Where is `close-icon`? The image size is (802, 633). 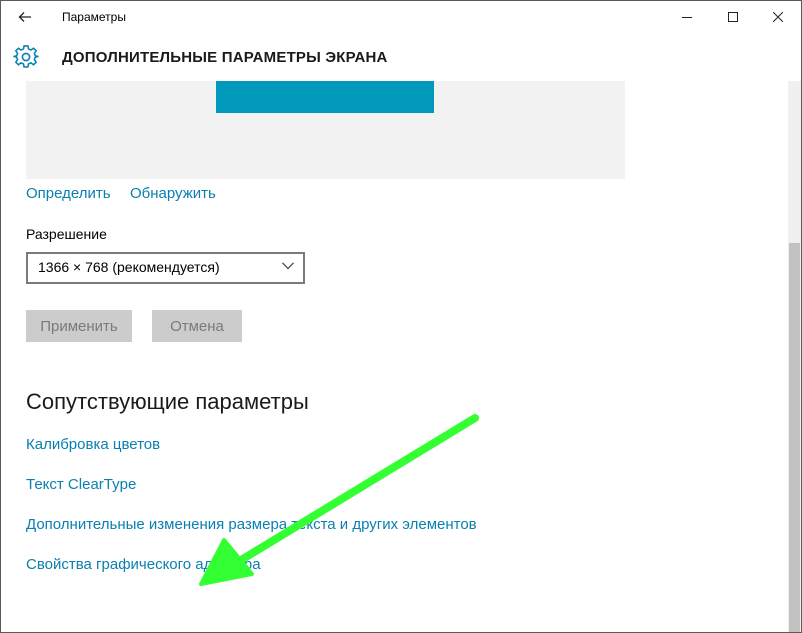 close-icon is located at coordinates (778, 17).